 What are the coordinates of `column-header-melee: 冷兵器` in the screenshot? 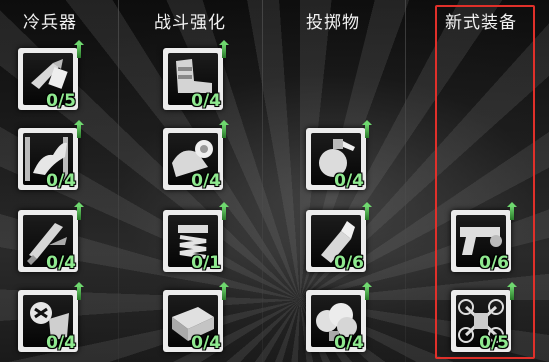 It's located at (50, 23).